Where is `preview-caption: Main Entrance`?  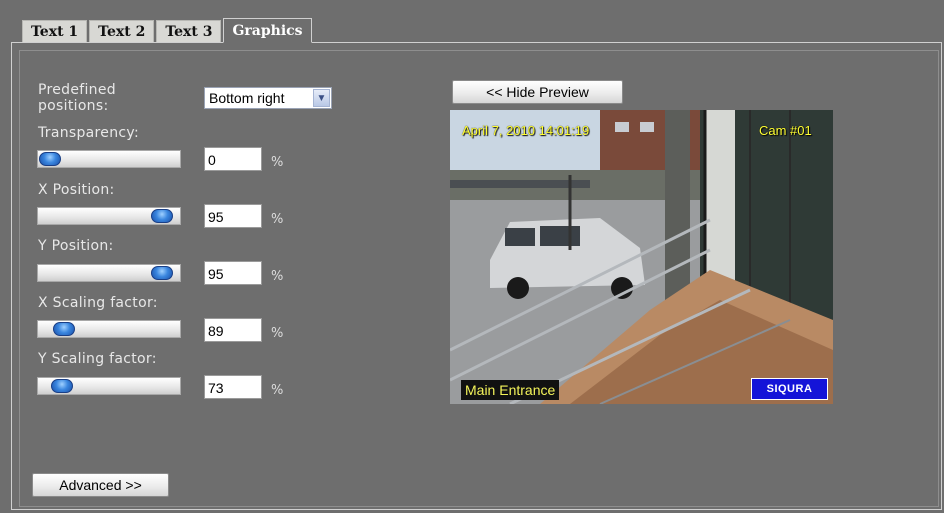 preview-caption: Main Entrance is located at coordinates (510, 390).